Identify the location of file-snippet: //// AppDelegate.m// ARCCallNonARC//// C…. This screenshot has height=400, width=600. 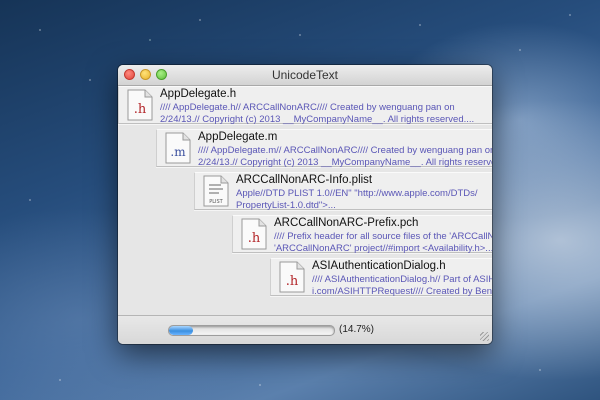
(345, 156).